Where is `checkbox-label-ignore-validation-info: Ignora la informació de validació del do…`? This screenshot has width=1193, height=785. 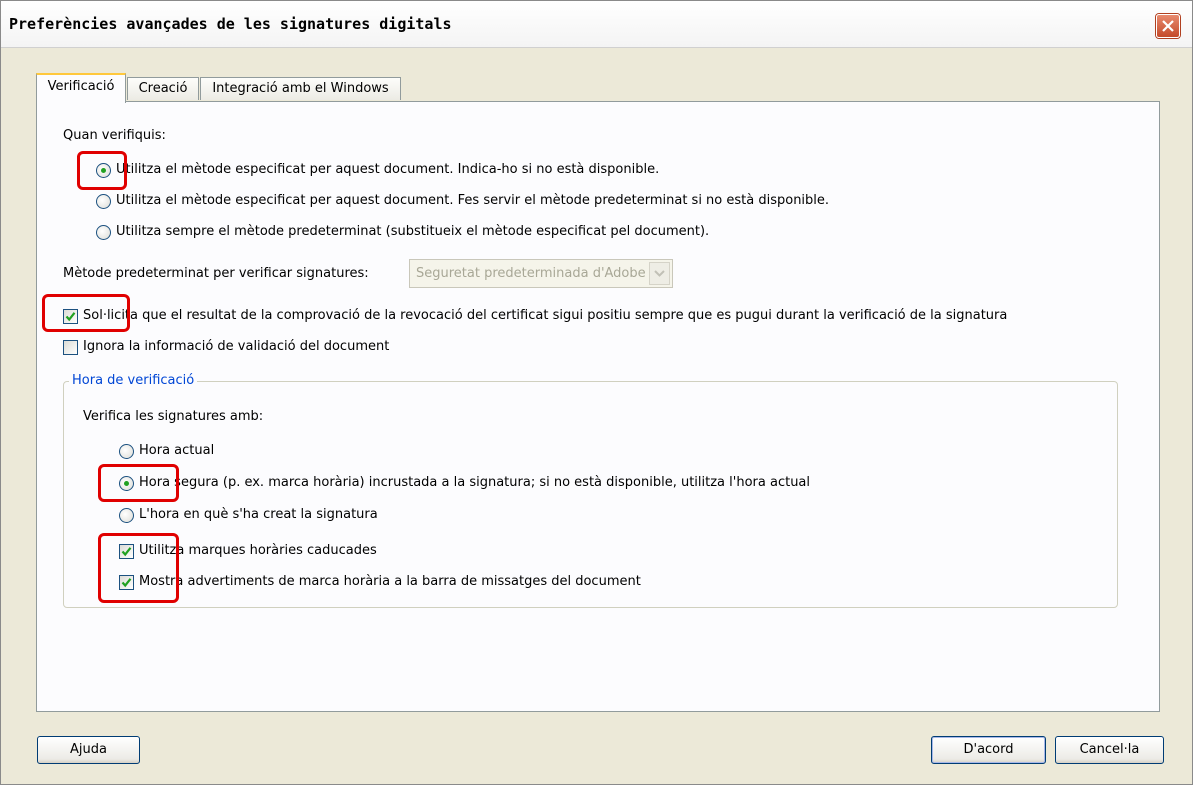 checkbox-label-ignore-validation-info: Ignora la informació de validació del do… is located at coordinates (236, 346).